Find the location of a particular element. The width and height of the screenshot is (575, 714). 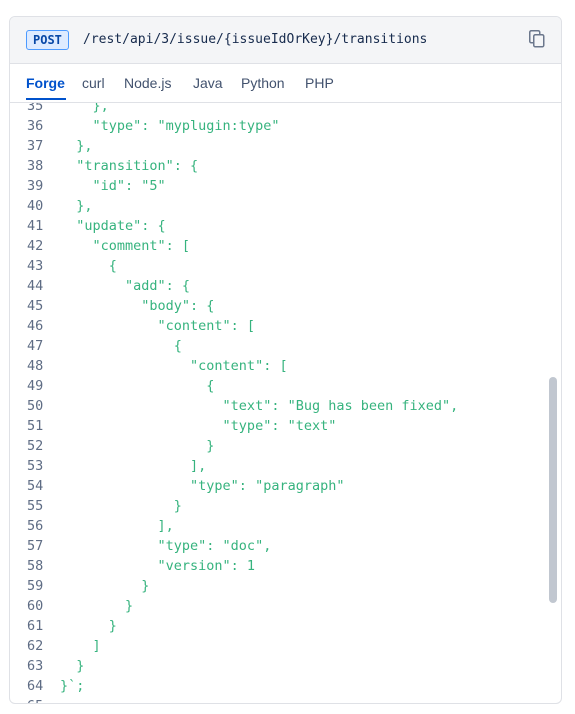

code-line: 37 }, is located at coordinates (275, 146).